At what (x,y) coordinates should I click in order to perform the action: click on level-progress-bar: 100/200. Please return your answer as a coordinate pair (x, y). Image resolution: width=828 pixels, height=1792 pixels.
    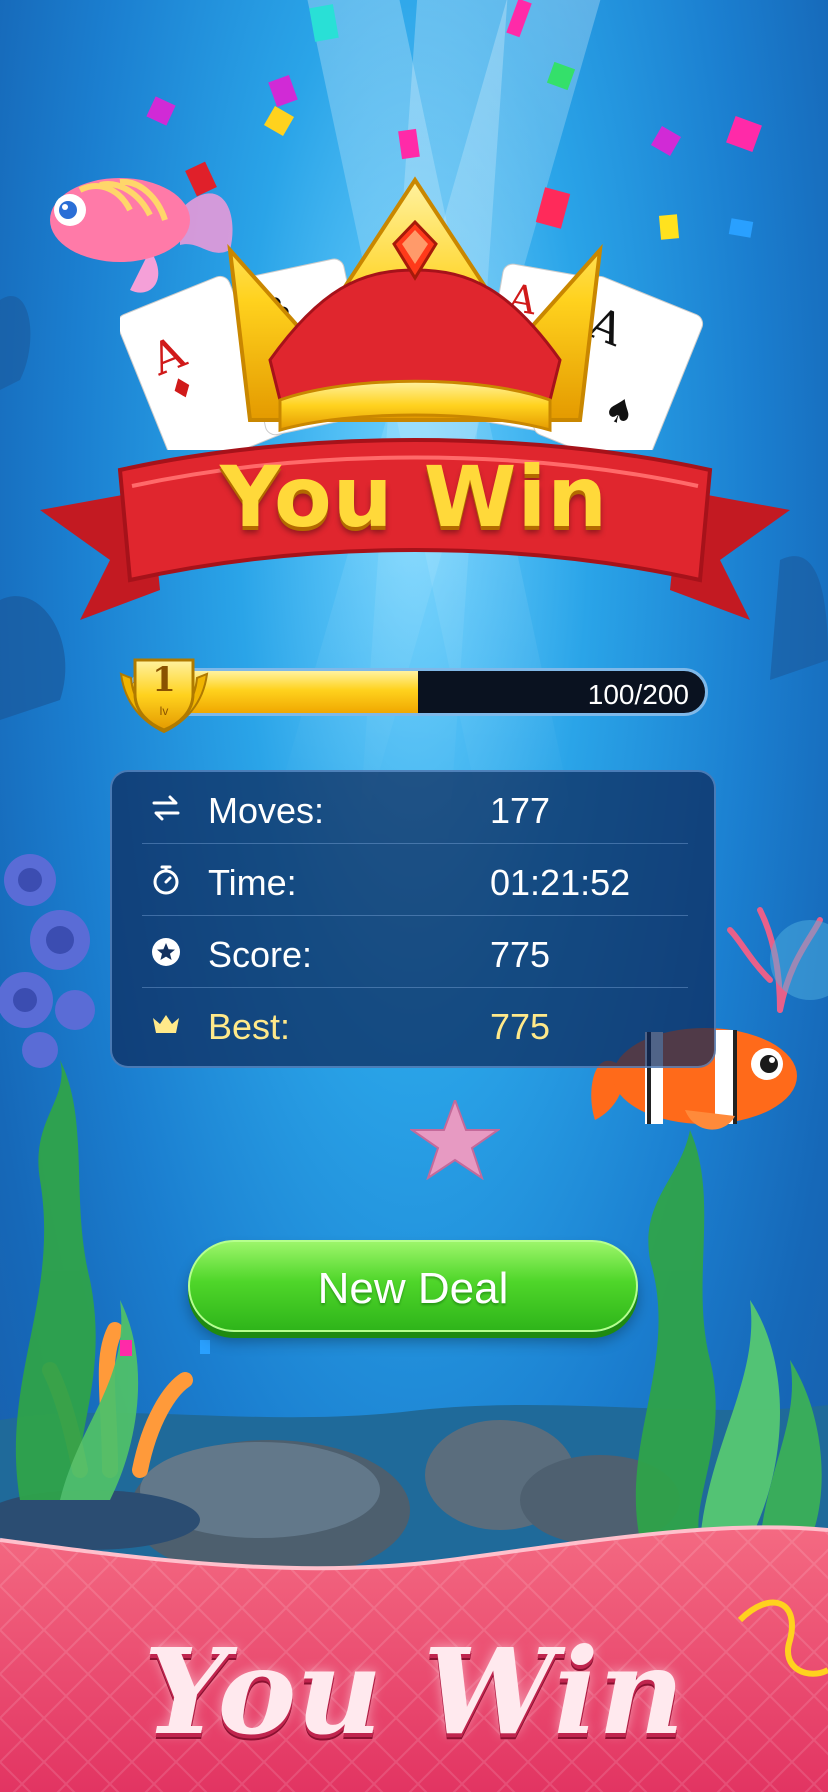
    Looking at the image, I should click on (418, 692).